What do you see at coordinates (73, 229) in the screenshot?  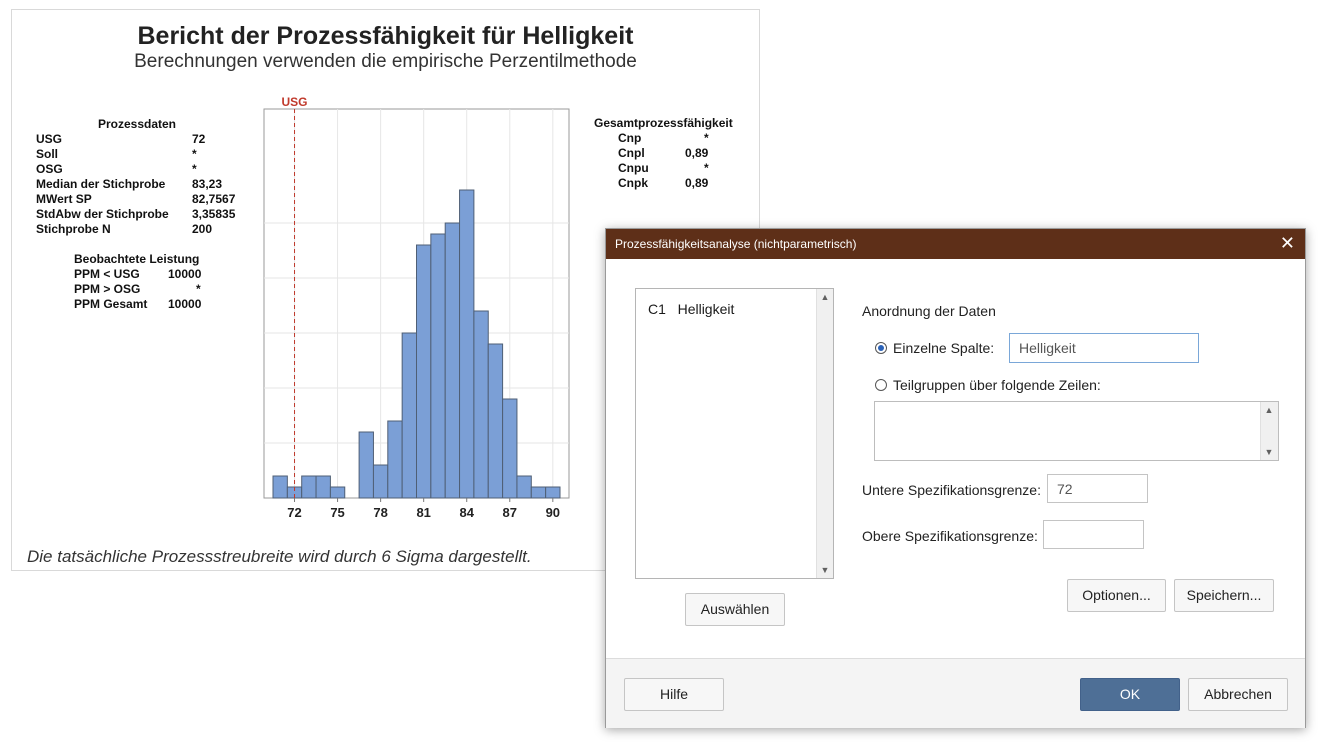 I see `pd-label-n: Stichprobe N` at bounding box center [73, 229].